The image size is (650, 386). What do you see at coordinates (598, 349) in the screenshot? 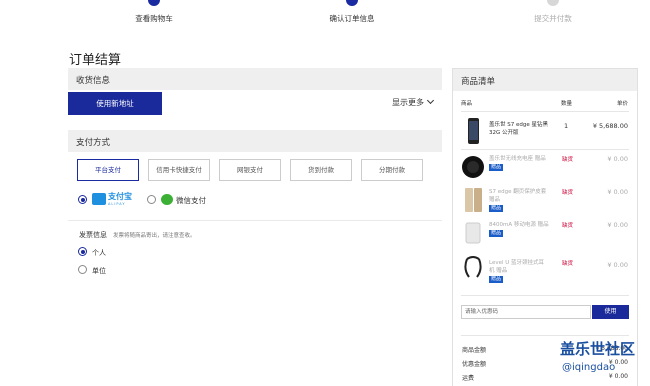
I see `watermark-title: 盖乐世社区` at bounding box center [598, 349].